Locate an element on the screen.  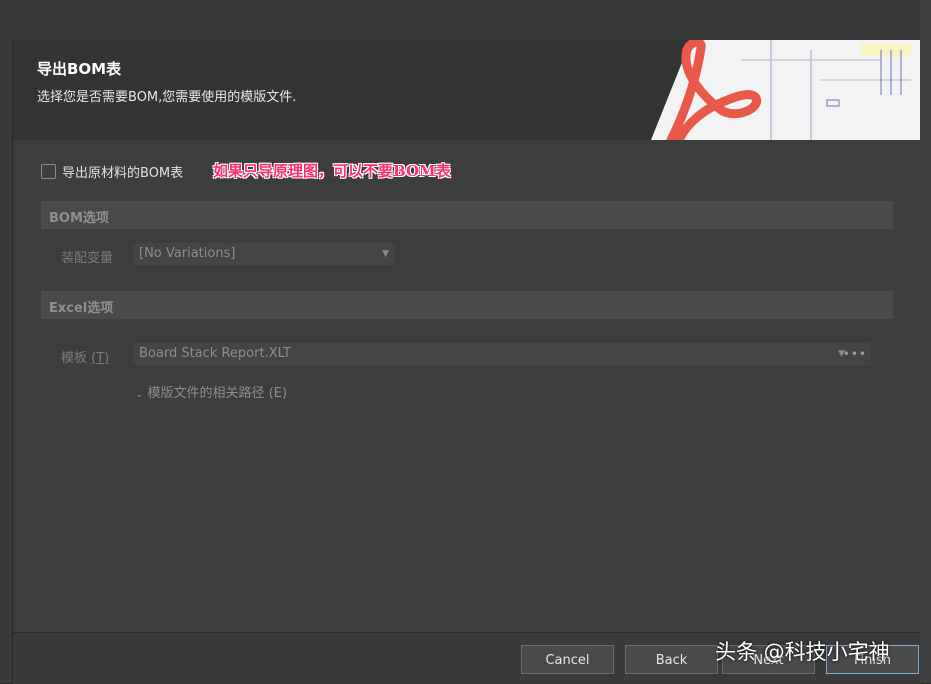
relative-path-hotkey: (E) is located at coordinates (278, 393).